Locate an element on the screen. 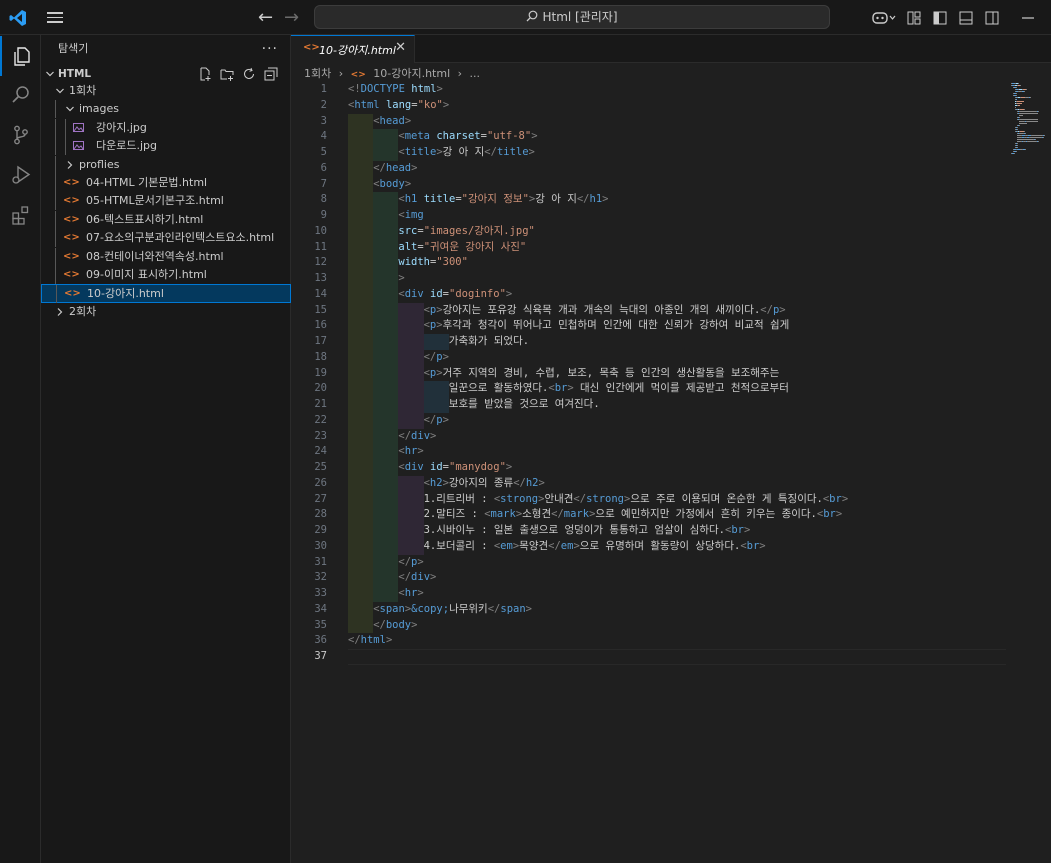 This screenshot has width=1051, height=863. toggle-primary-sidebar-icon is located at coordinates (940, 17).